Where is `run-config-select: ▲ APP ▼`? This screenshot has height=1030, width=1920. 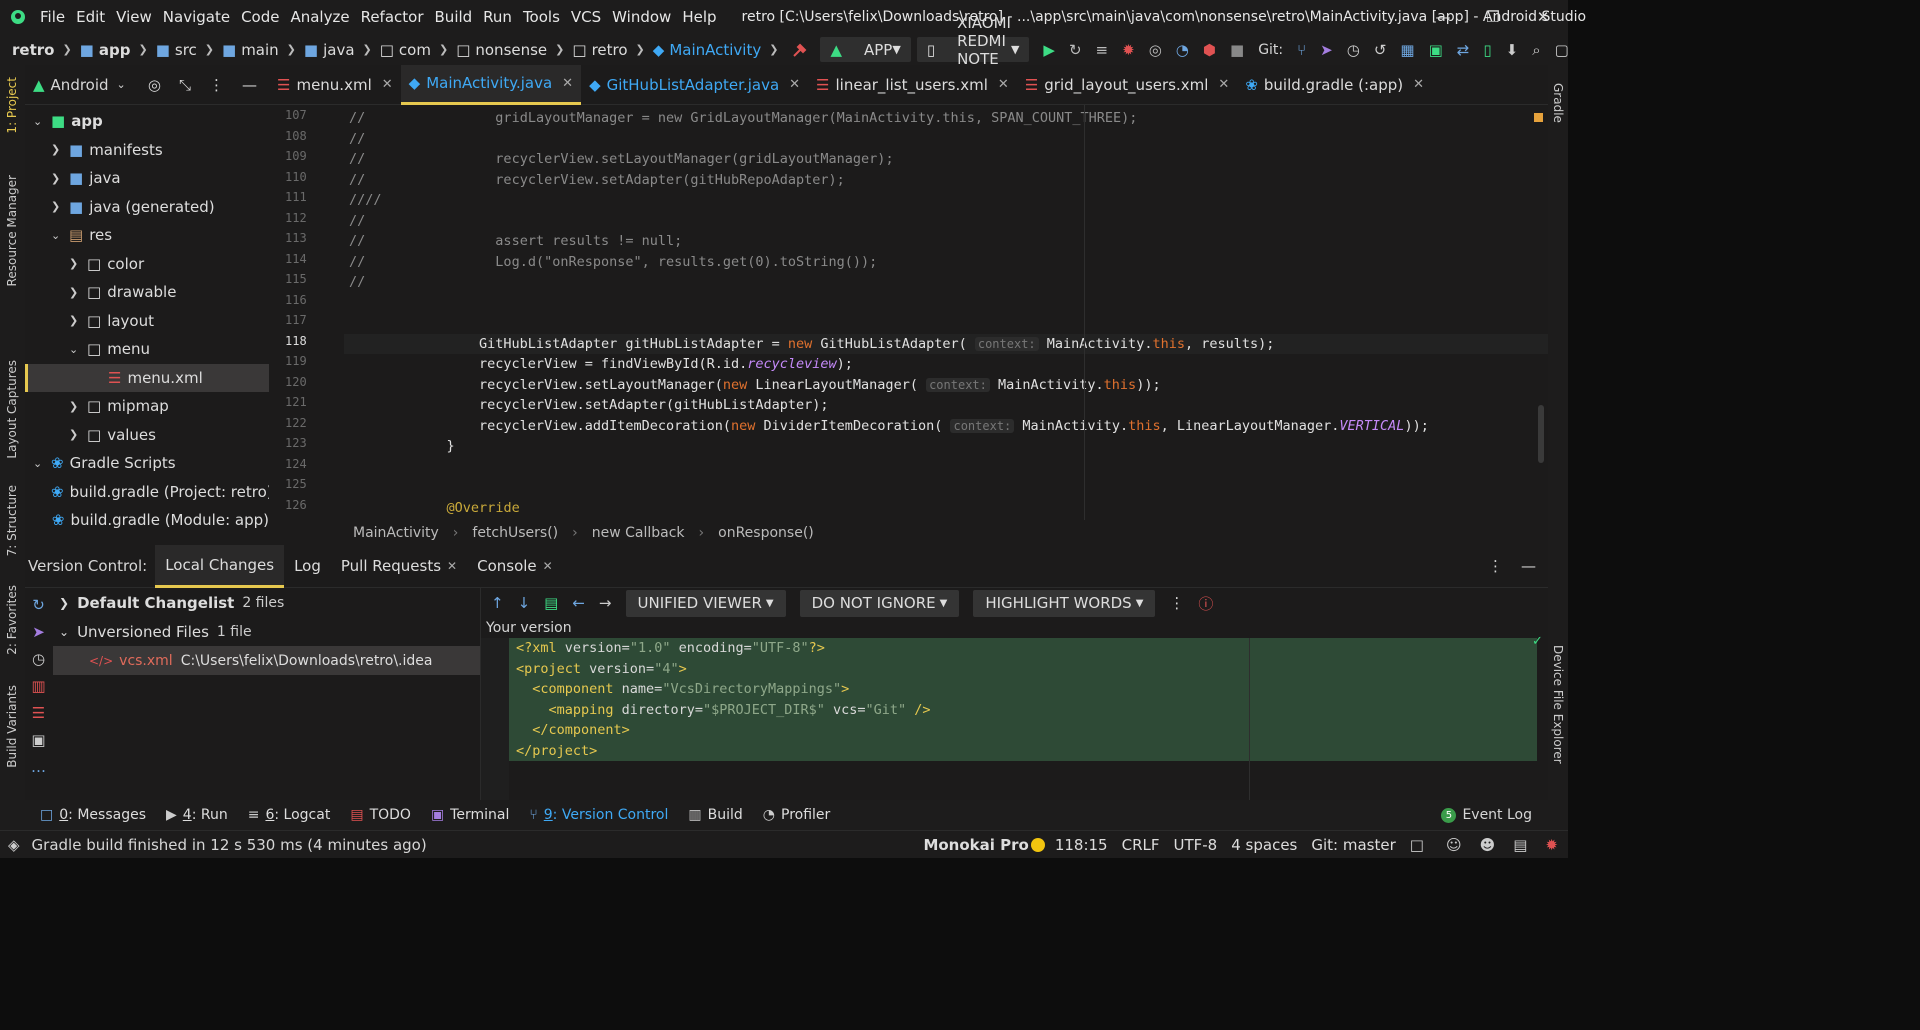
run-config-select: ▲ APP ▼ is located at coordinates (865, 49).